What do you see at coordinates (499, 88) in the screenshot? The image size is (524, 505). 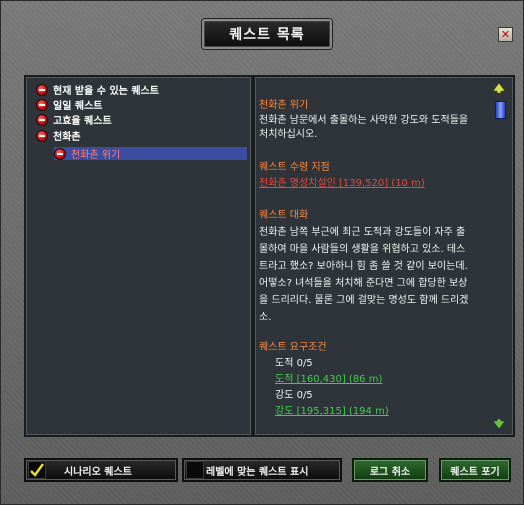 I see `scroll-up-arrow-icon` at bounding box center [499, 88].